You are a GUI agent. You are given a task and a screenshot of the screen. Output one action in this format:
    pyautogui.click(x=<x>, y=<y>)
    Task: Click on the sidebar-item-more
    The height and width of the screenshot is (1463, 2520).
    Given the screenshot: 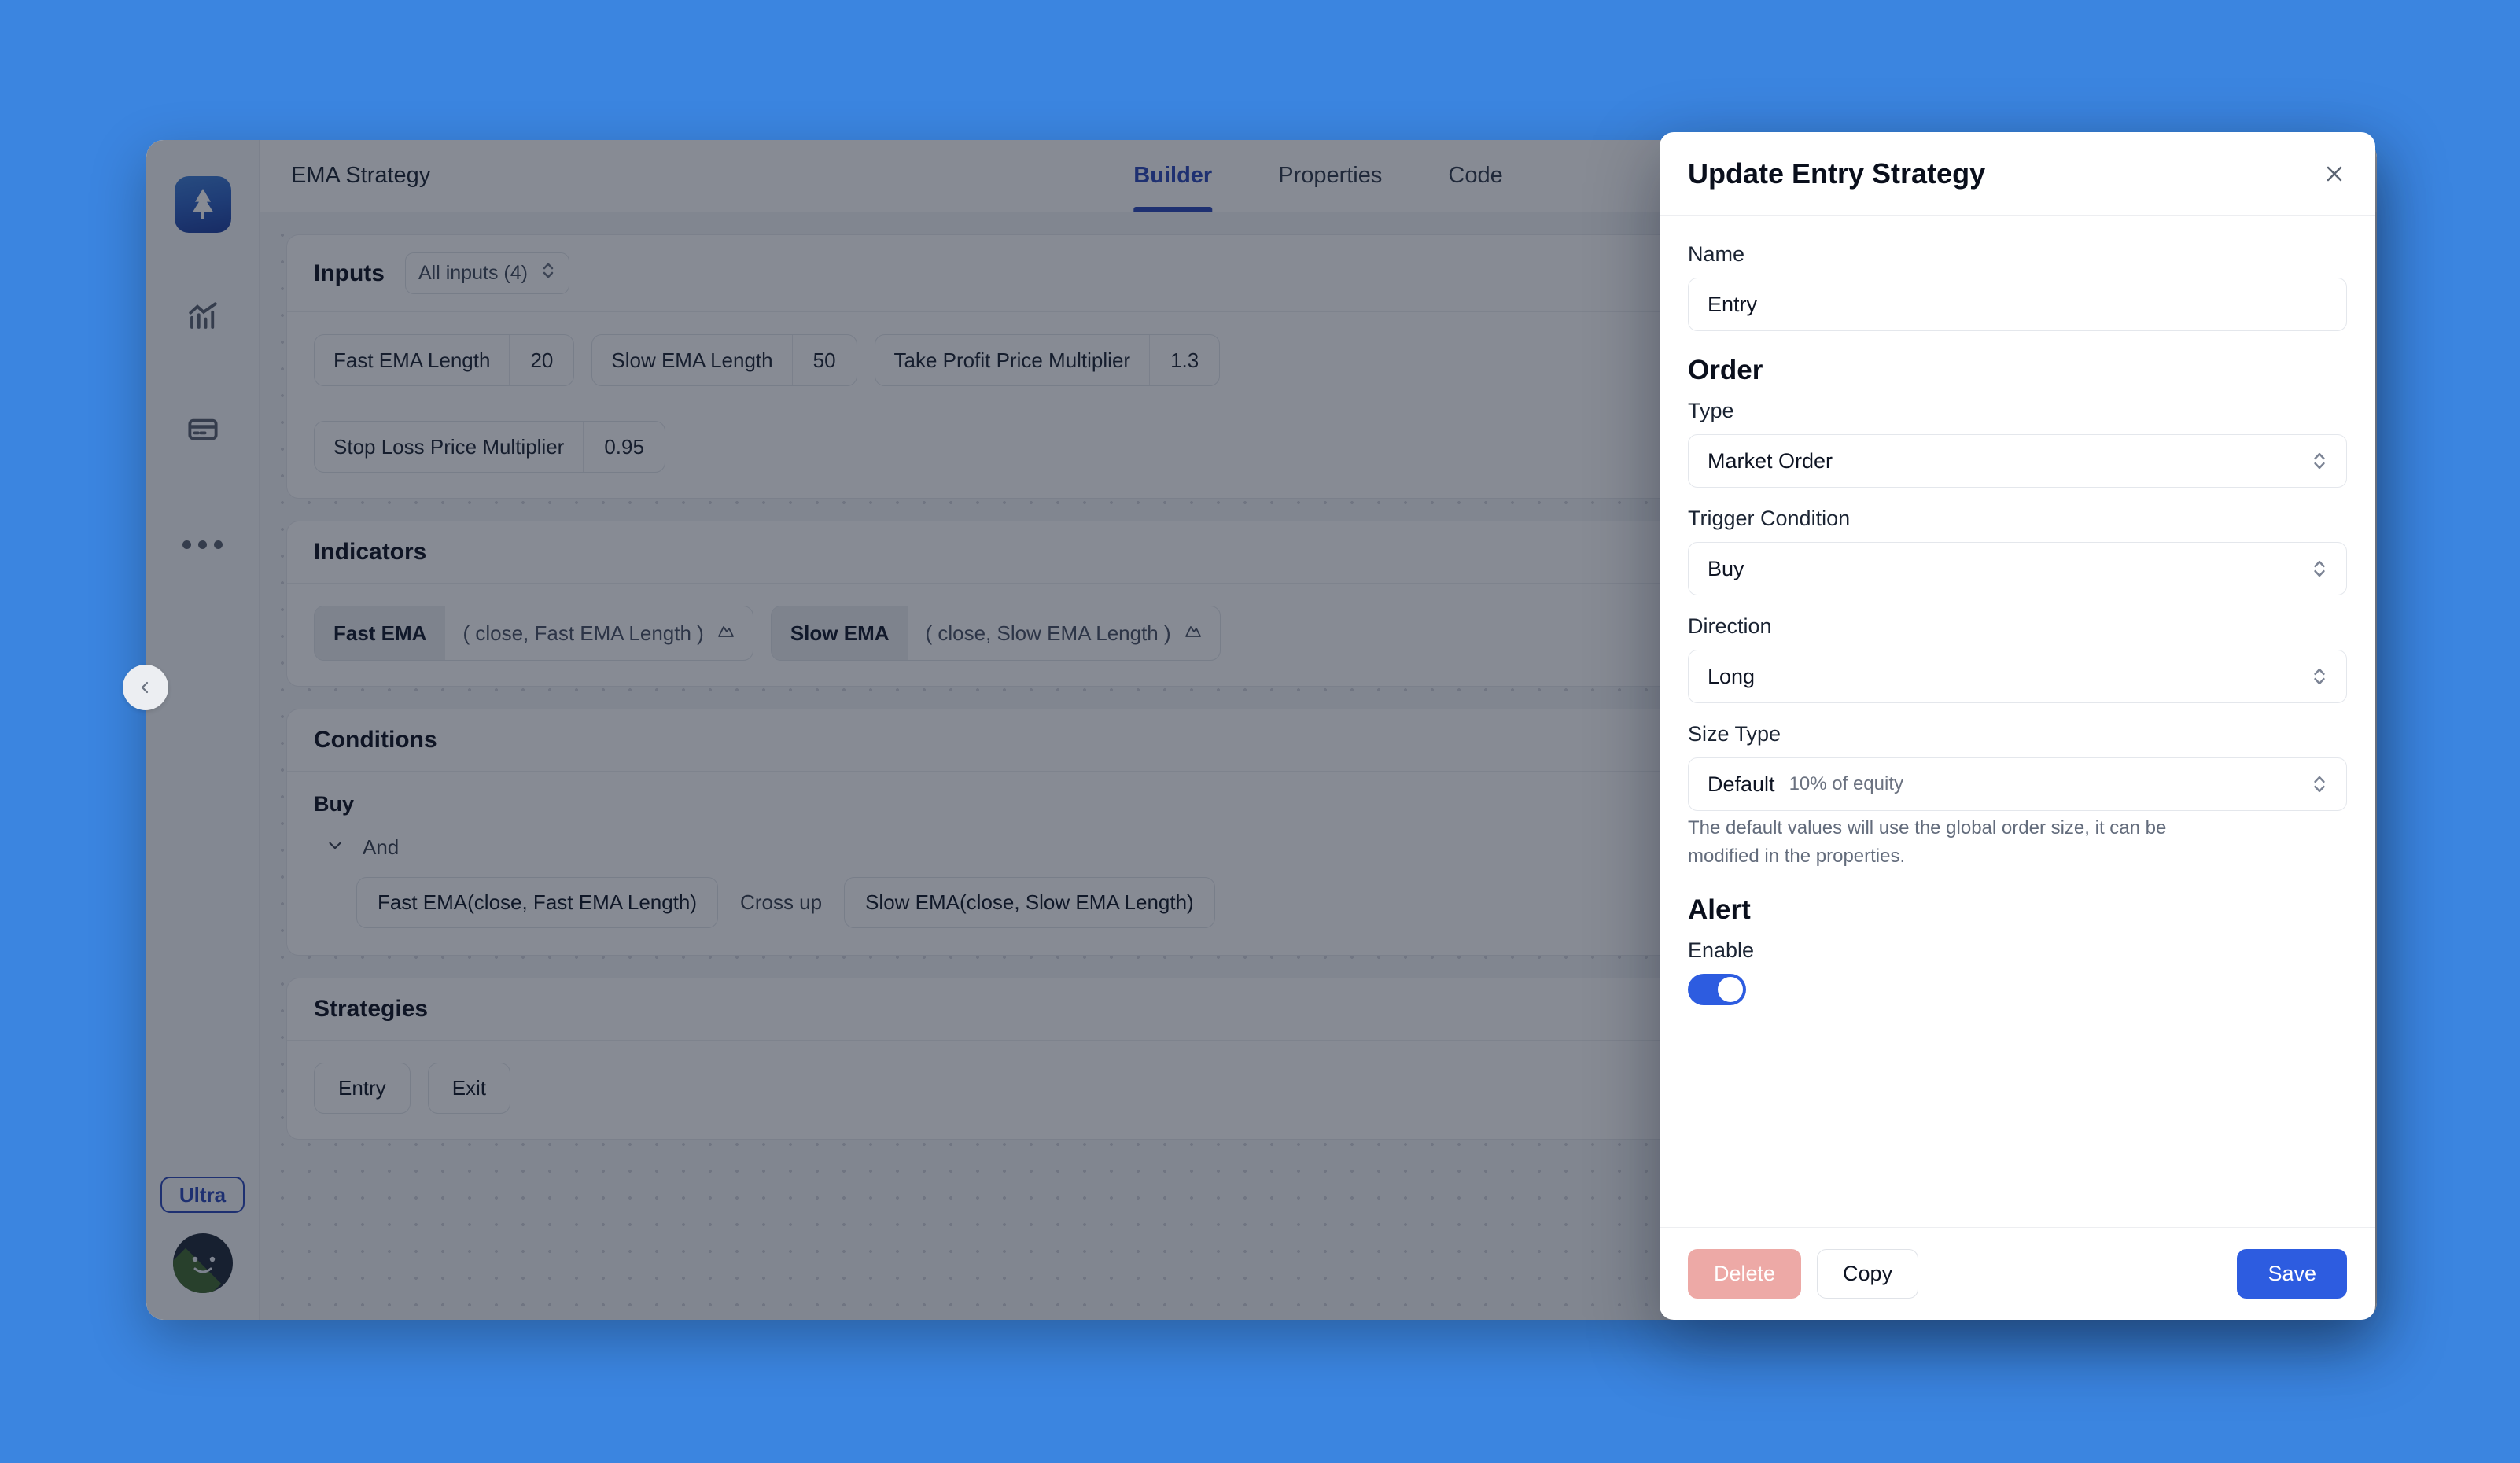 What is the action you would take?
    pyautogui.click(x=203, y=544)
    